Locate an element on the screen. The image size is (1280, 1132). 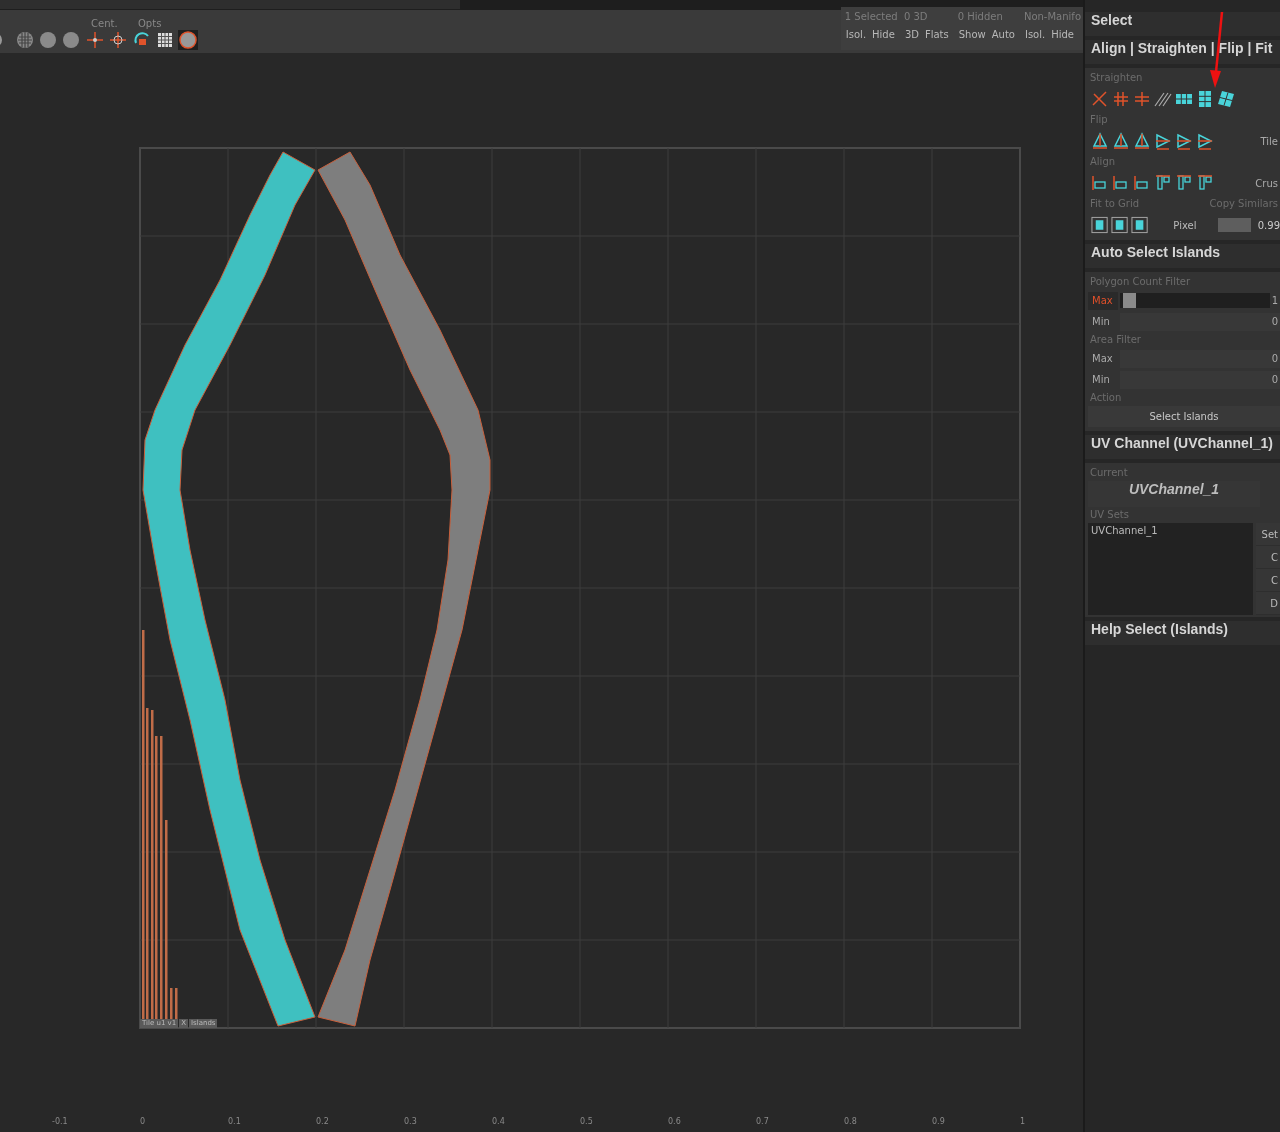
slider-value: 1 is located at coordinates (1275, 300).